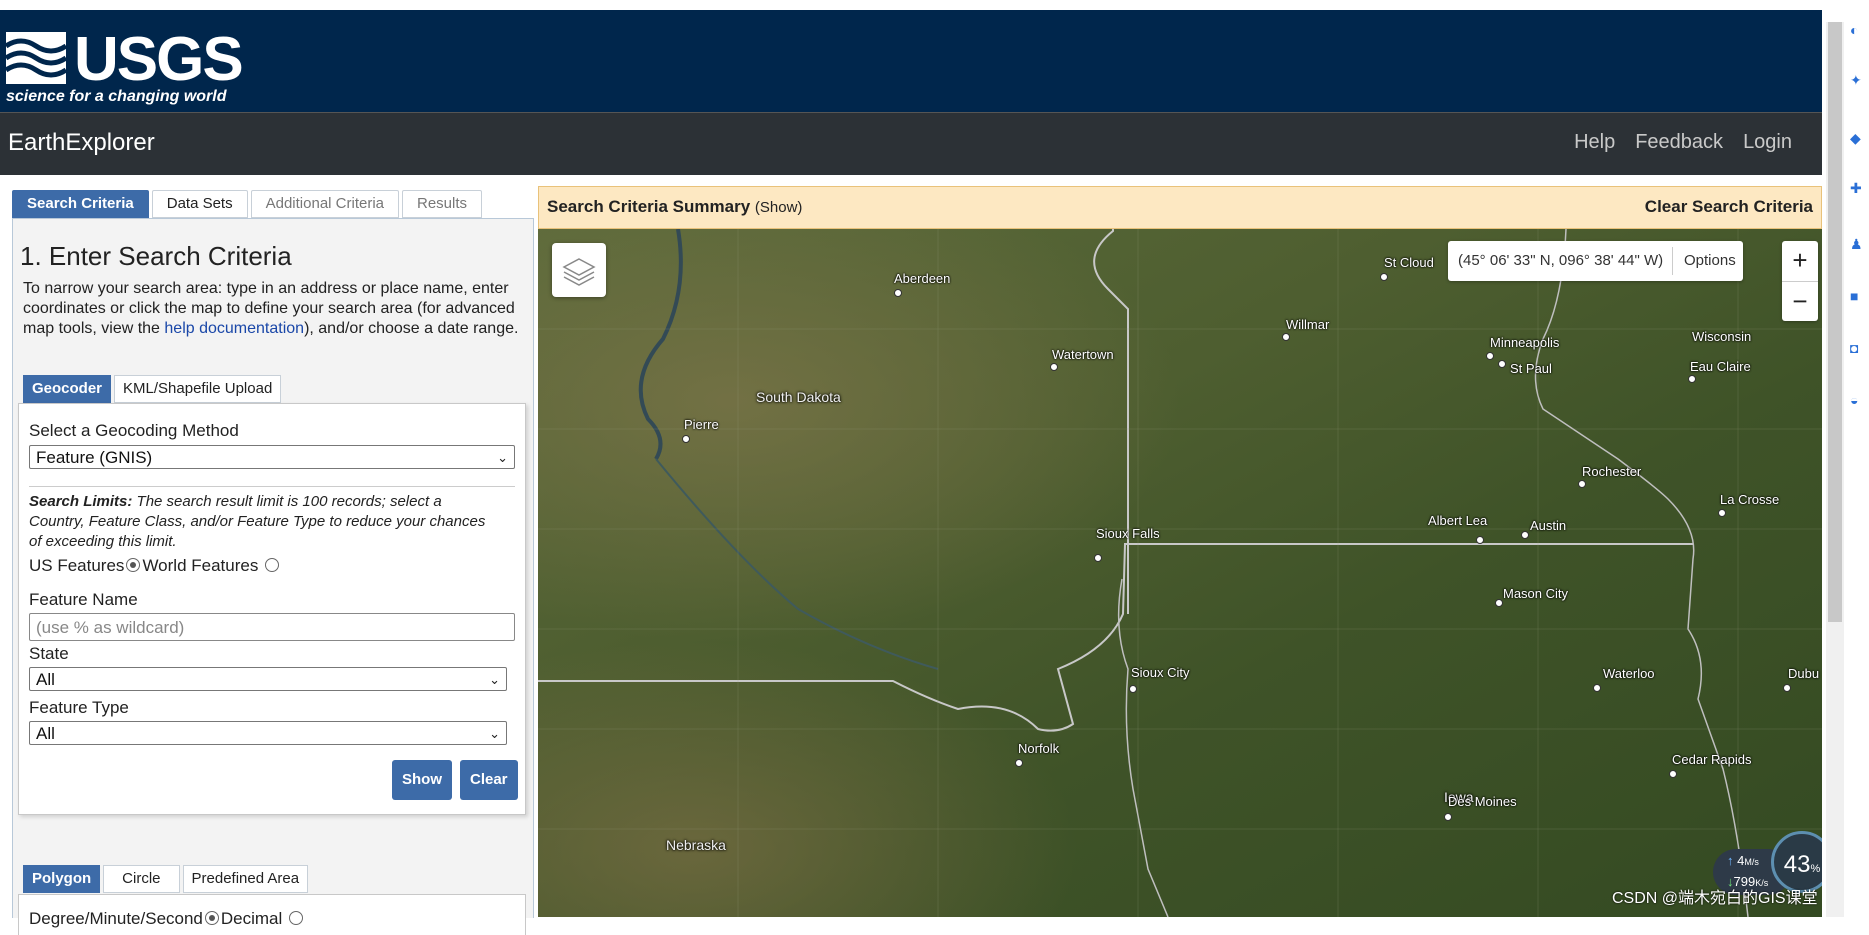 Image resolution: width=1869 pixels, height=935 pixels. Describe the element at coordinates (62, 879) in the screenshot. I see `tab-polygon: Polygon` at that location.